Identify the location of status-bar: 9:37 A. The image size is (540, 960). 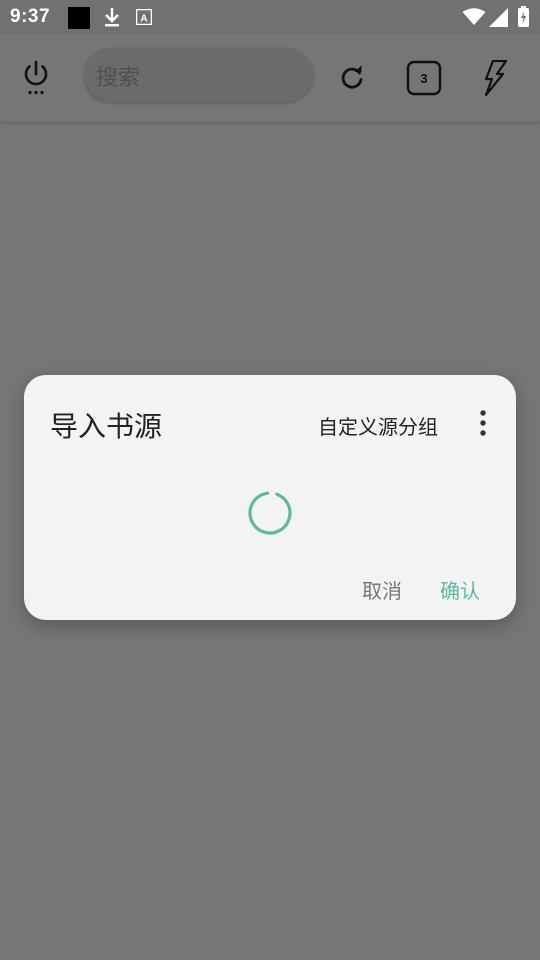
(270, 17).